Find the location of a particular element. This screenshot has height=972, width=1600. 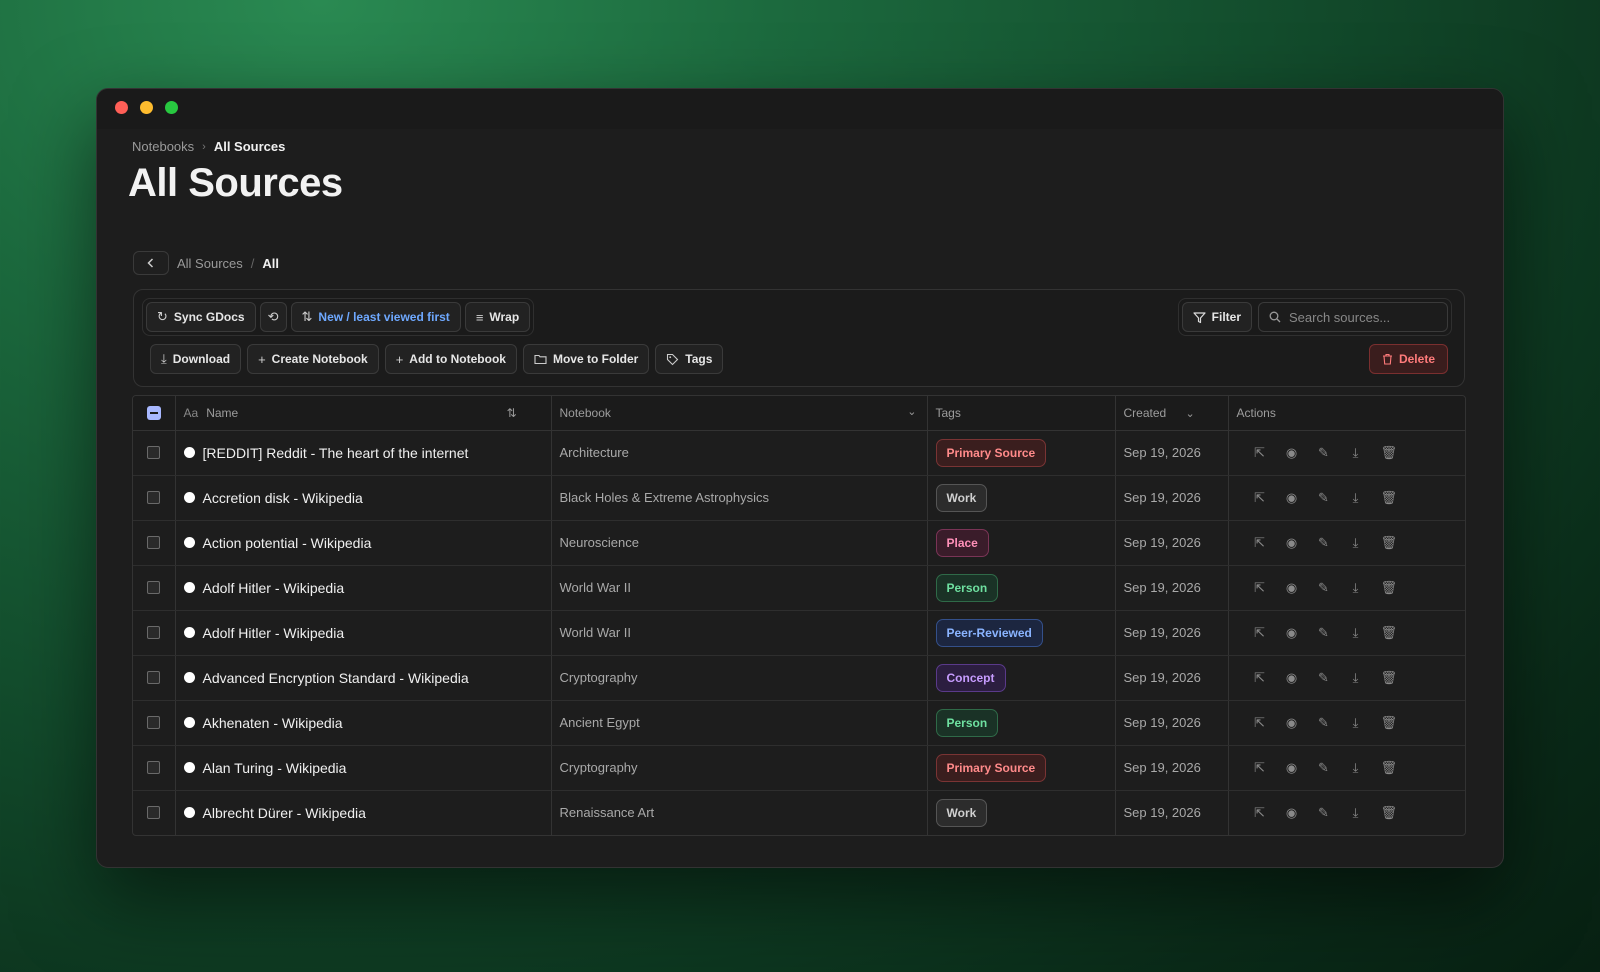

move-to-folder-button: Move to Folder is located at coordinates (586, 359).